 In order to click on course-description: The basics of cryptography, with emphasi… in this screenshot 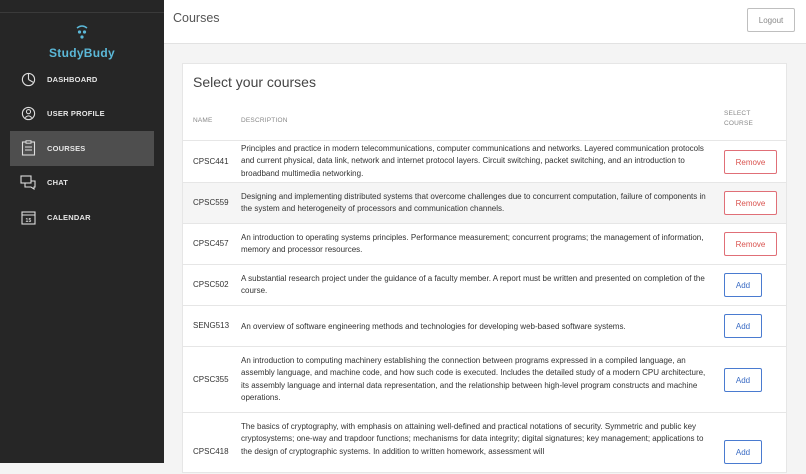, I will do `click(472, 439)`.